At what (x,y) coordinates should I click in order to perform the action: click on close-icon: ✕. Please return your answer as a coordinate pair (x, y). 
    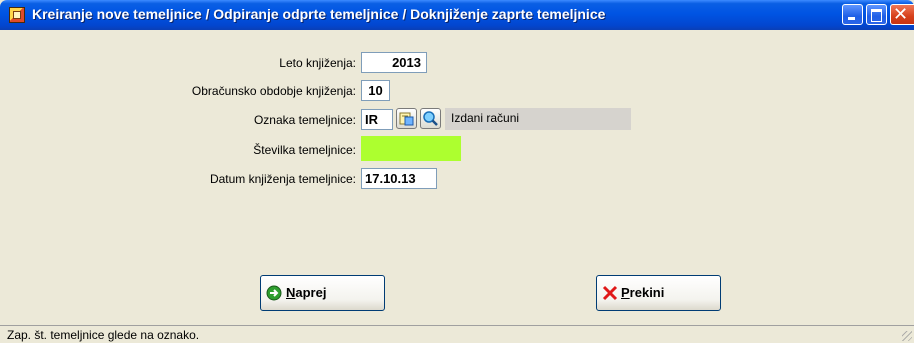
    Looking at the image, I should click on (901, 14).